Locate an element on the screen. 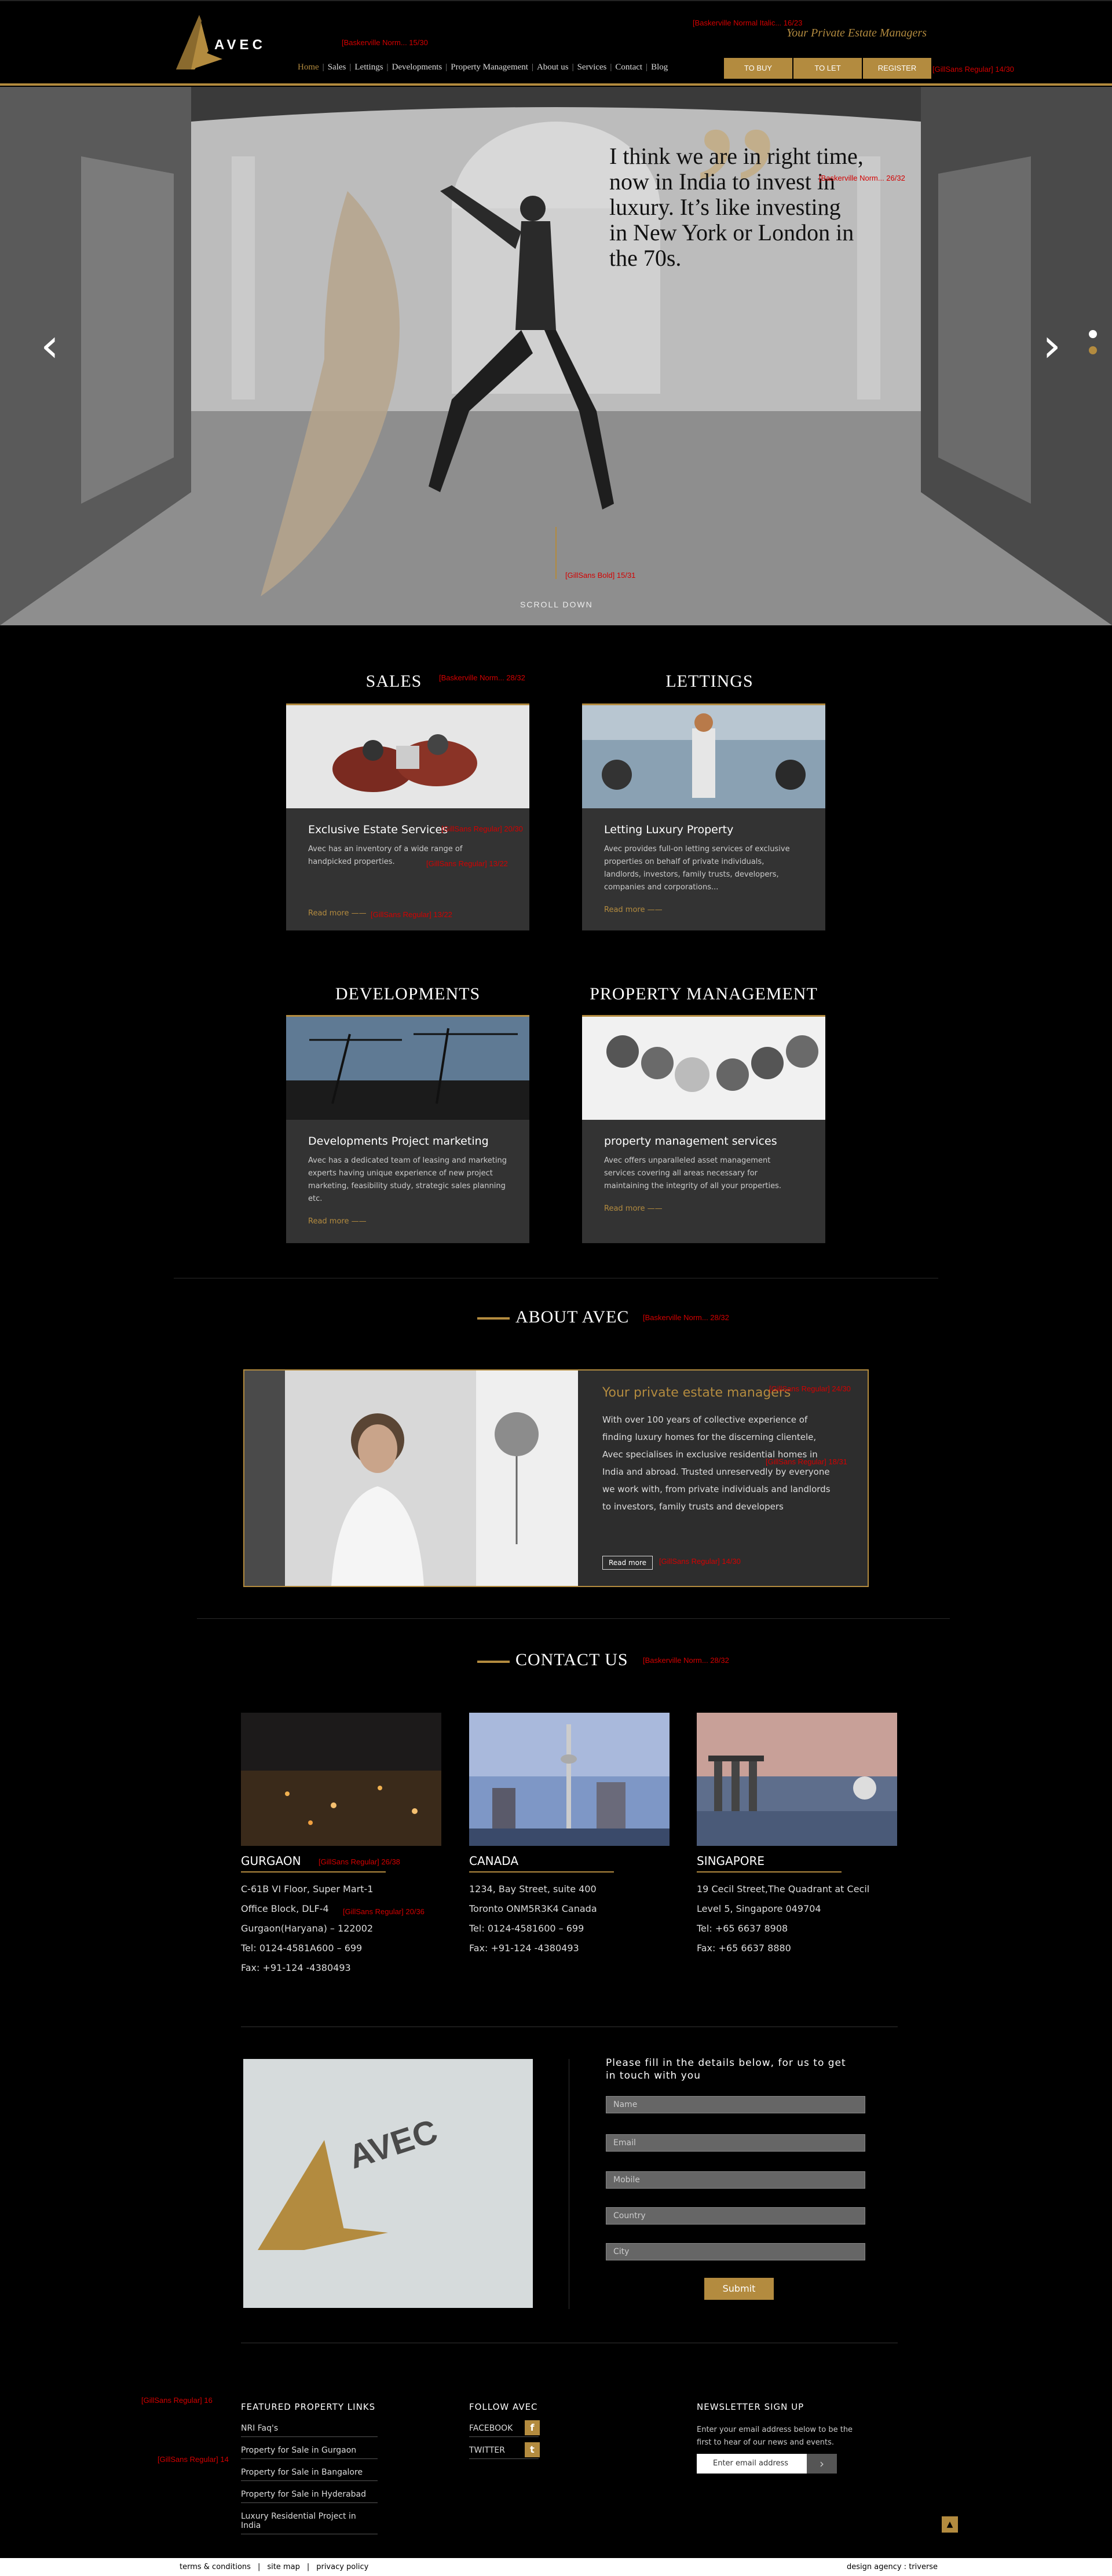 This screenshot has width=1112, height=2576. developments-read-more: Read more —— is located at coordinates (407, 1221).